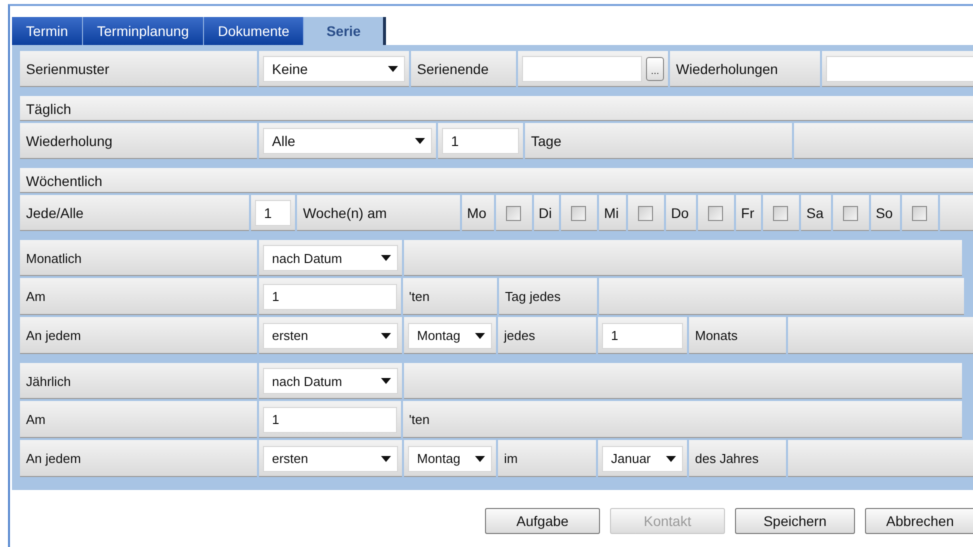  What do you see at coordinates (816, 213) in the screenshot?
I see `field-label: Sa` at bounding box center [816, 213].